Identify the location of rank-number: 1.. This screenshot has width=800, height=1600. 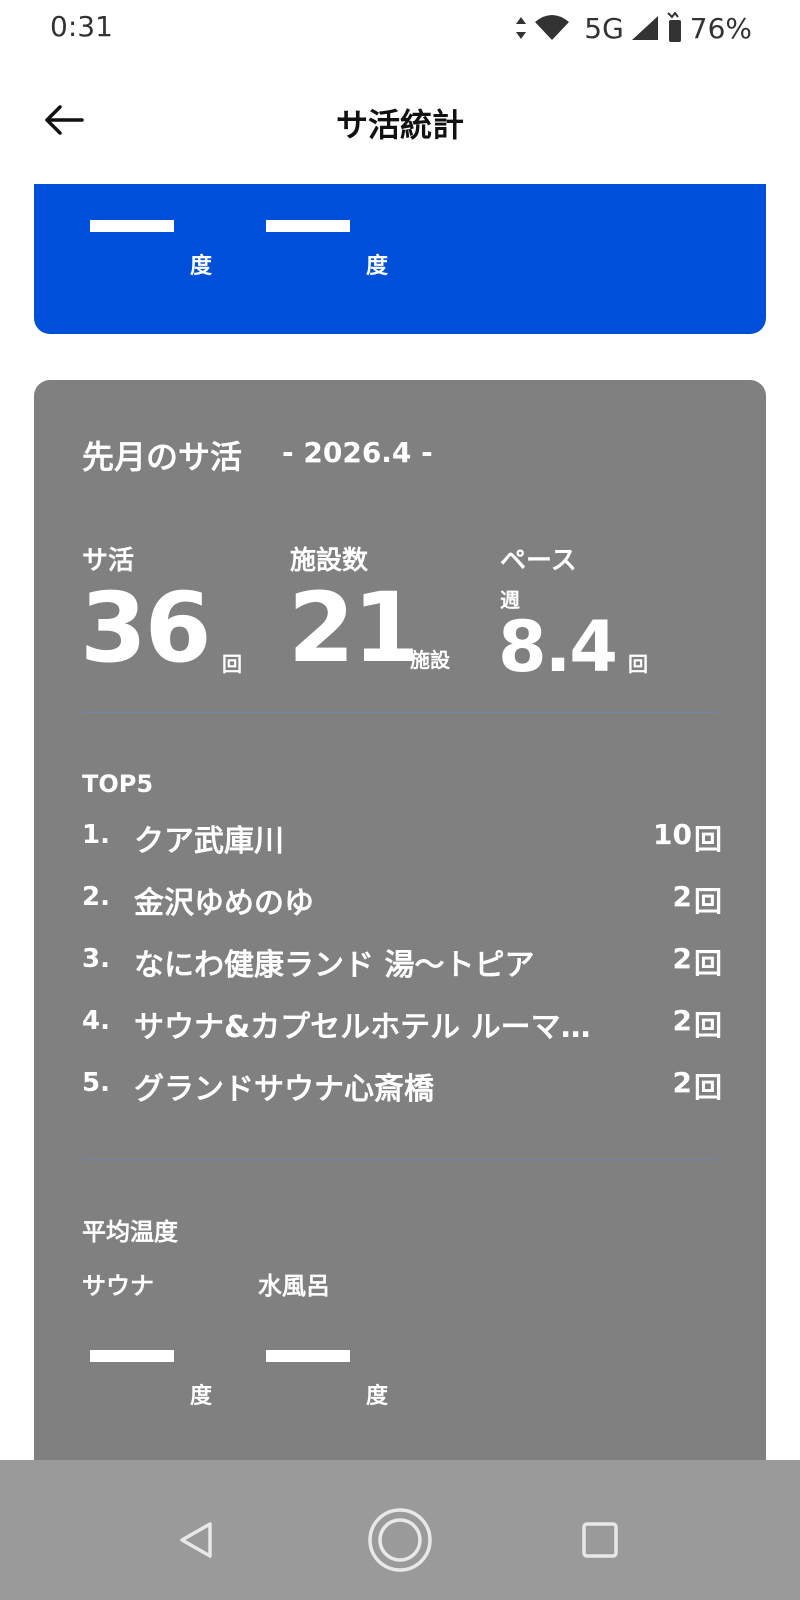
(96, 835).